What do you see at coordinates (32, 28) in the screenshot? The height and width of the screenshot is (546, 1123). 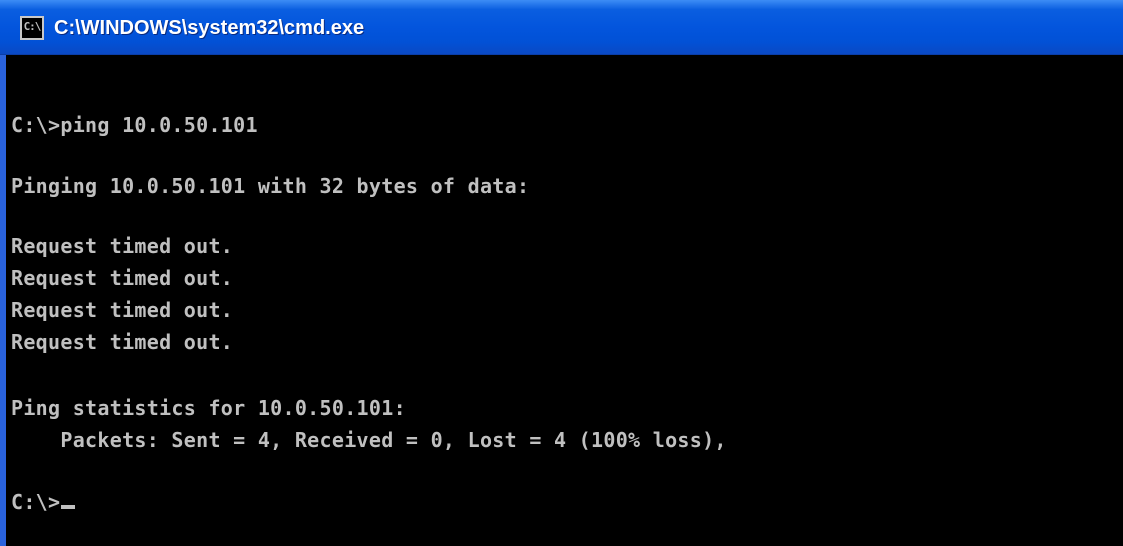 I see `cmd-icon: C:\` at bounding box center [32, 28].